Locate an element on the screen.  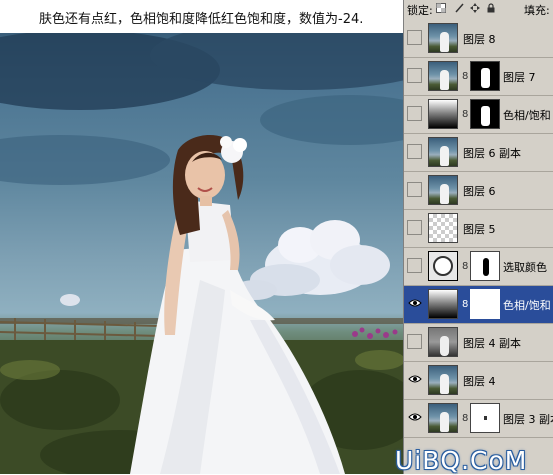
layer-row: 图层 6 is located at coordinates (478, 191).